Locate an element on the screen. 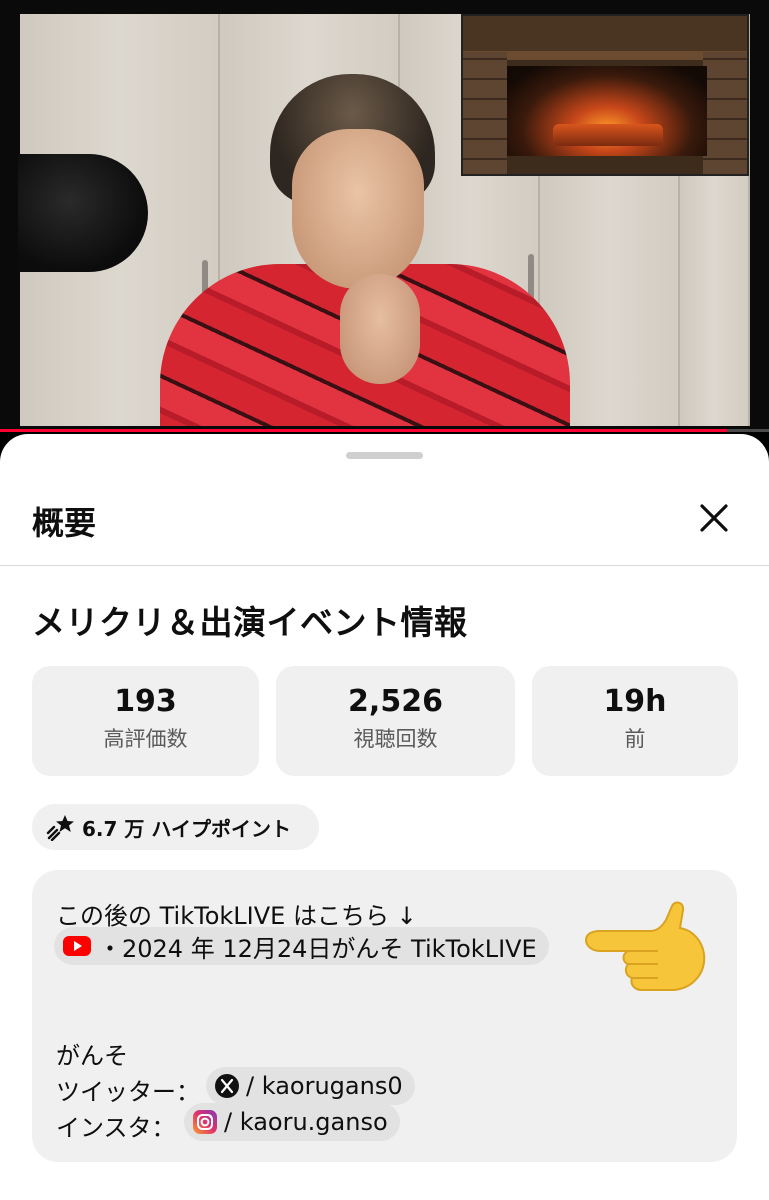 The width and height of the screenshot is (769, 1200). fire-log is located at coordinates (608, 135).